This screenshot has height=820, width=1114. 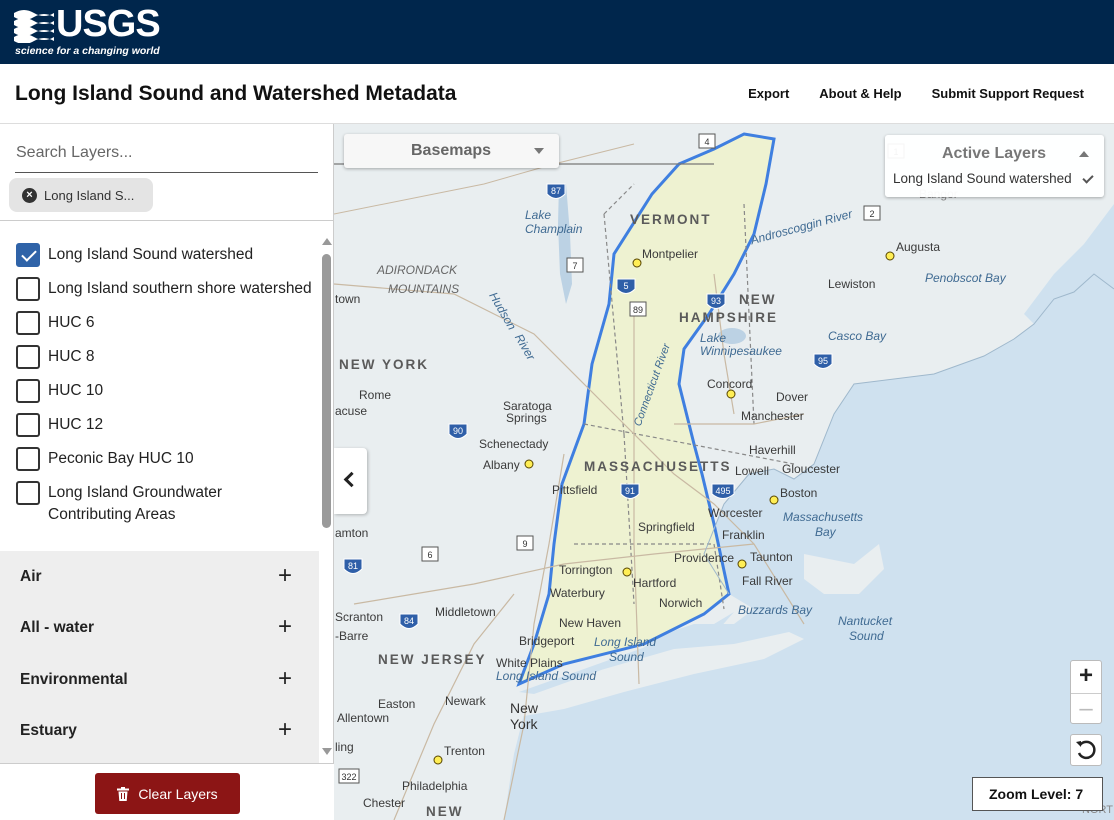 What do you see at coordinates (159, 679) in the screenshot?
I see `category-environmental: Environmental +` at bounding box center [159, 679].